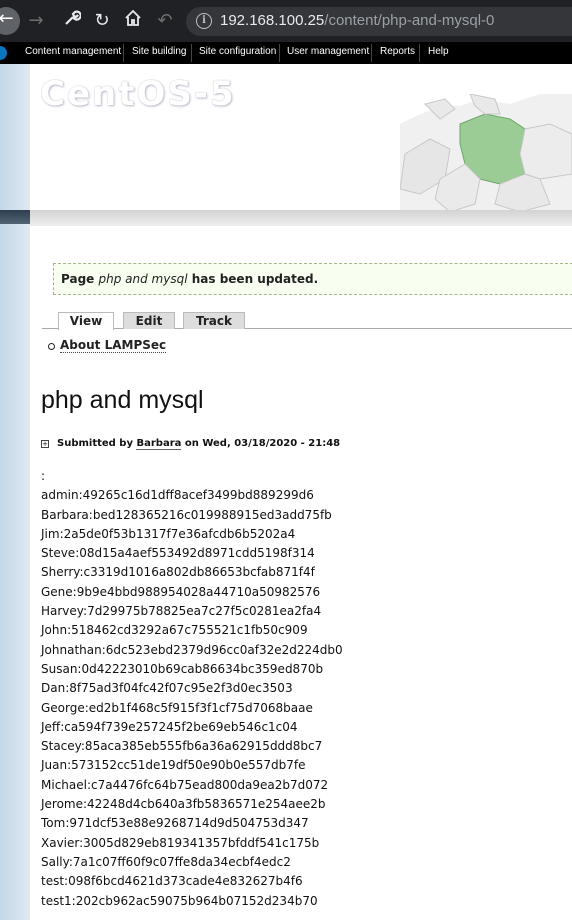  I want to click on status-message: Page php and mysql has been updated., so click(312, 279).